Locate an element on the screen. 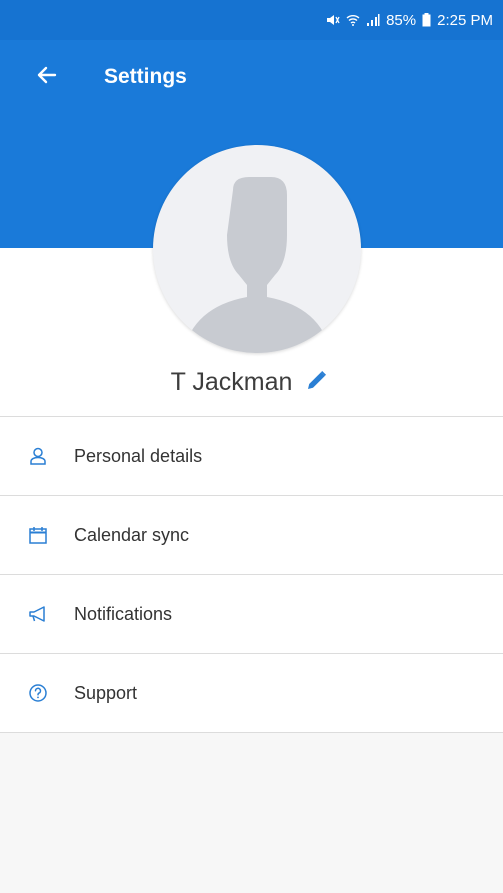 The height and width of the screenshot is (893, 503). person-silhouette-icon is located at coordinates (257, 265).